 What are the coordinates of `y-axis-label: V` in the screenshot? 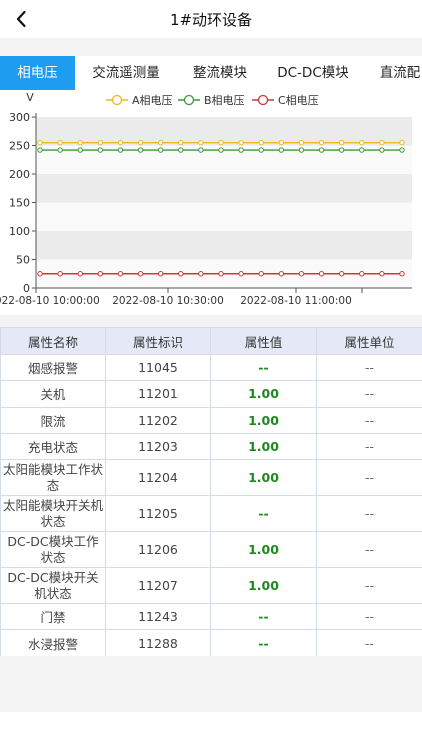 It's located at (30, 97).